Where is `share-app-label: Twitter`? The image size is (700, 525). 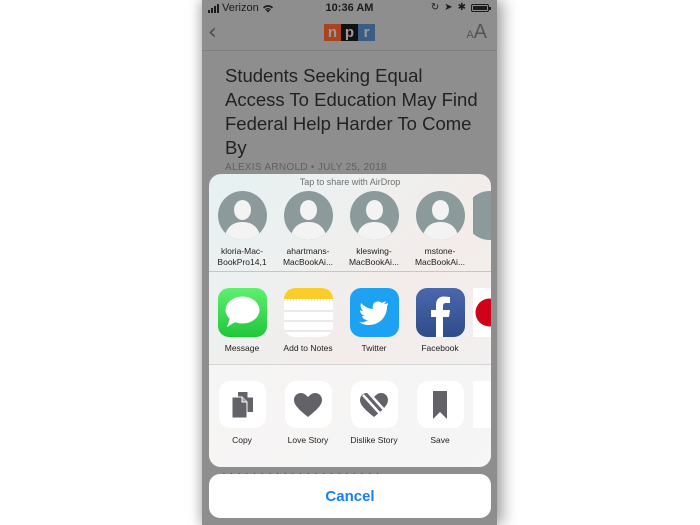 share-app-label: Twitter is located at coordinates (374, 348).